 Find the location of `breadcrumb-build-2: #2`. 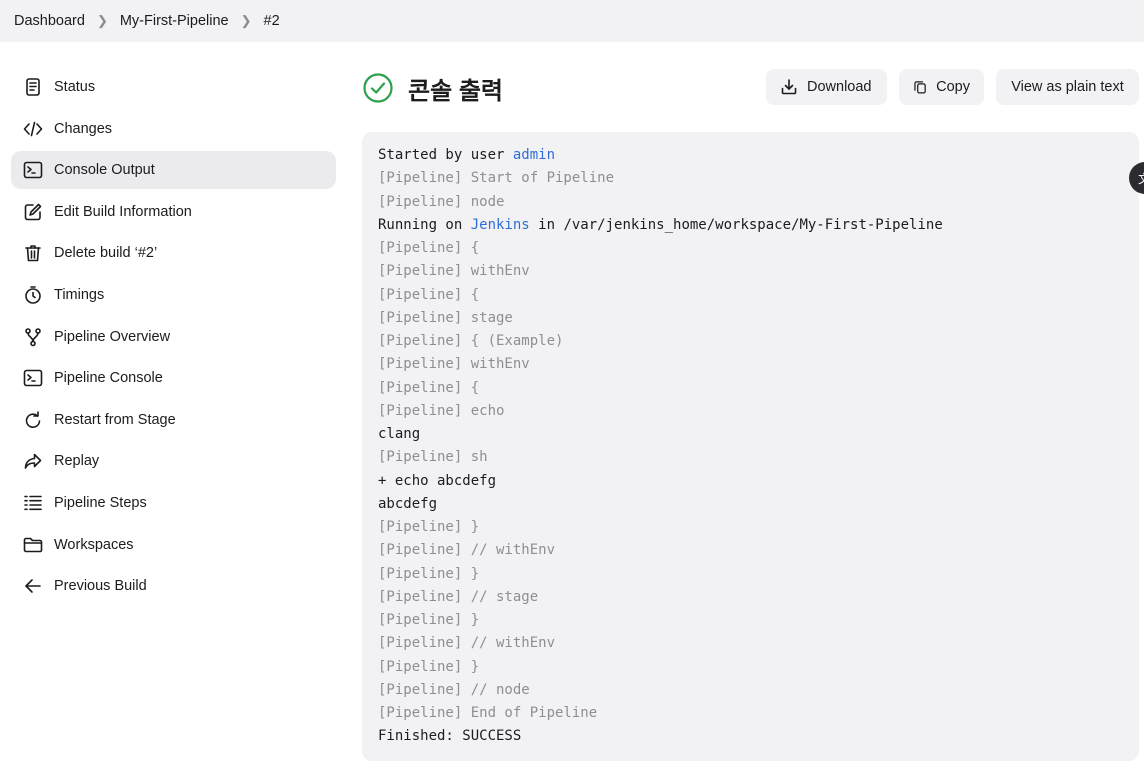

breadcrumb-build-2: #2 is located at coordinates (272, 21).